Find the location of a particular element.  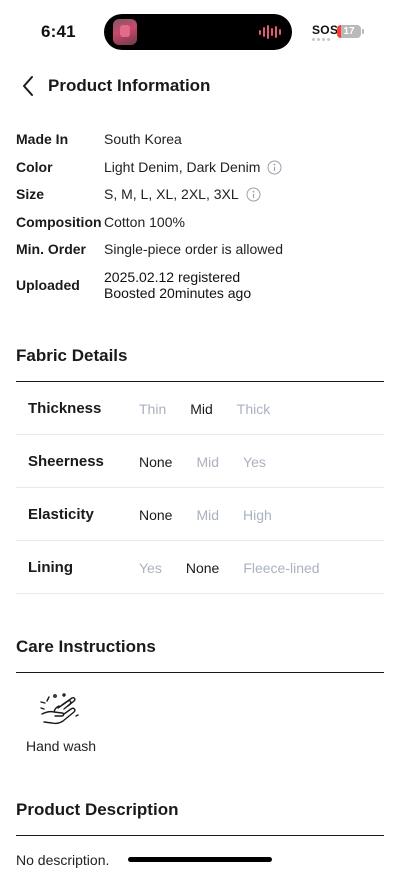

signal-dots-icon is located at coordinates (325, 39).